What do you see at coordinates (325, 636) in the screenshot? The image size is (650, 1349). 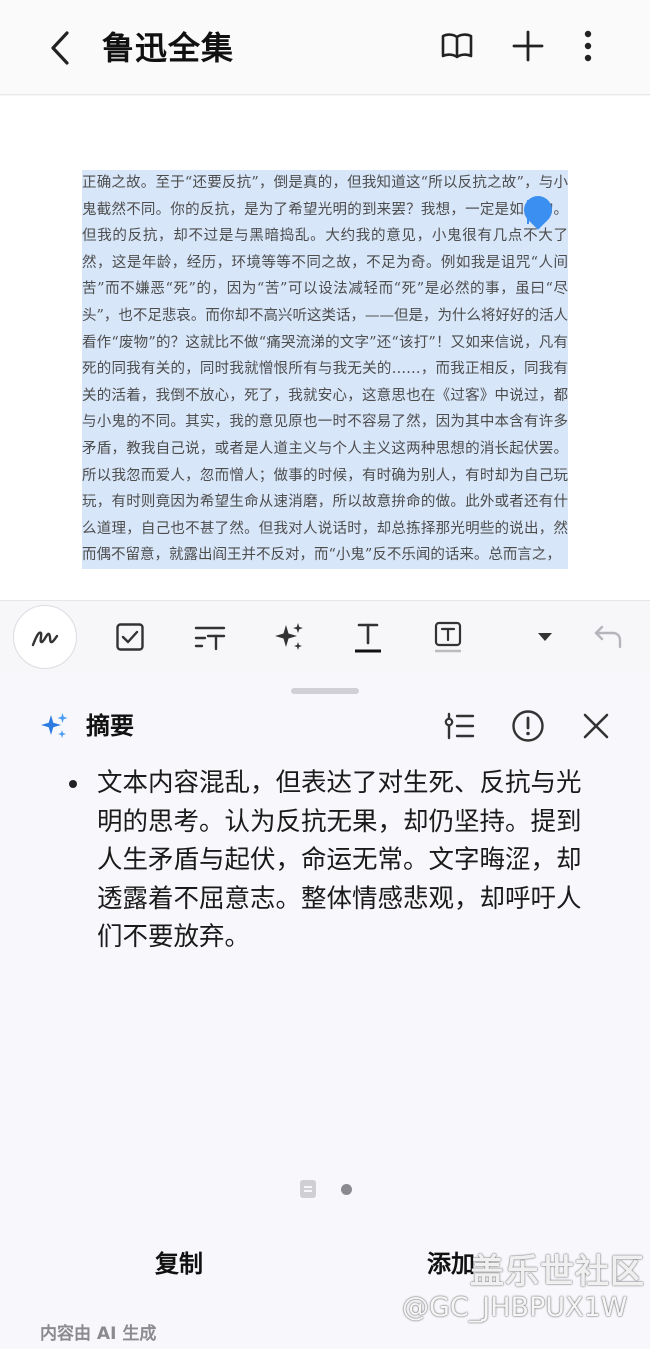 I see `edit-toolbar` at bounding box center [325, 636].